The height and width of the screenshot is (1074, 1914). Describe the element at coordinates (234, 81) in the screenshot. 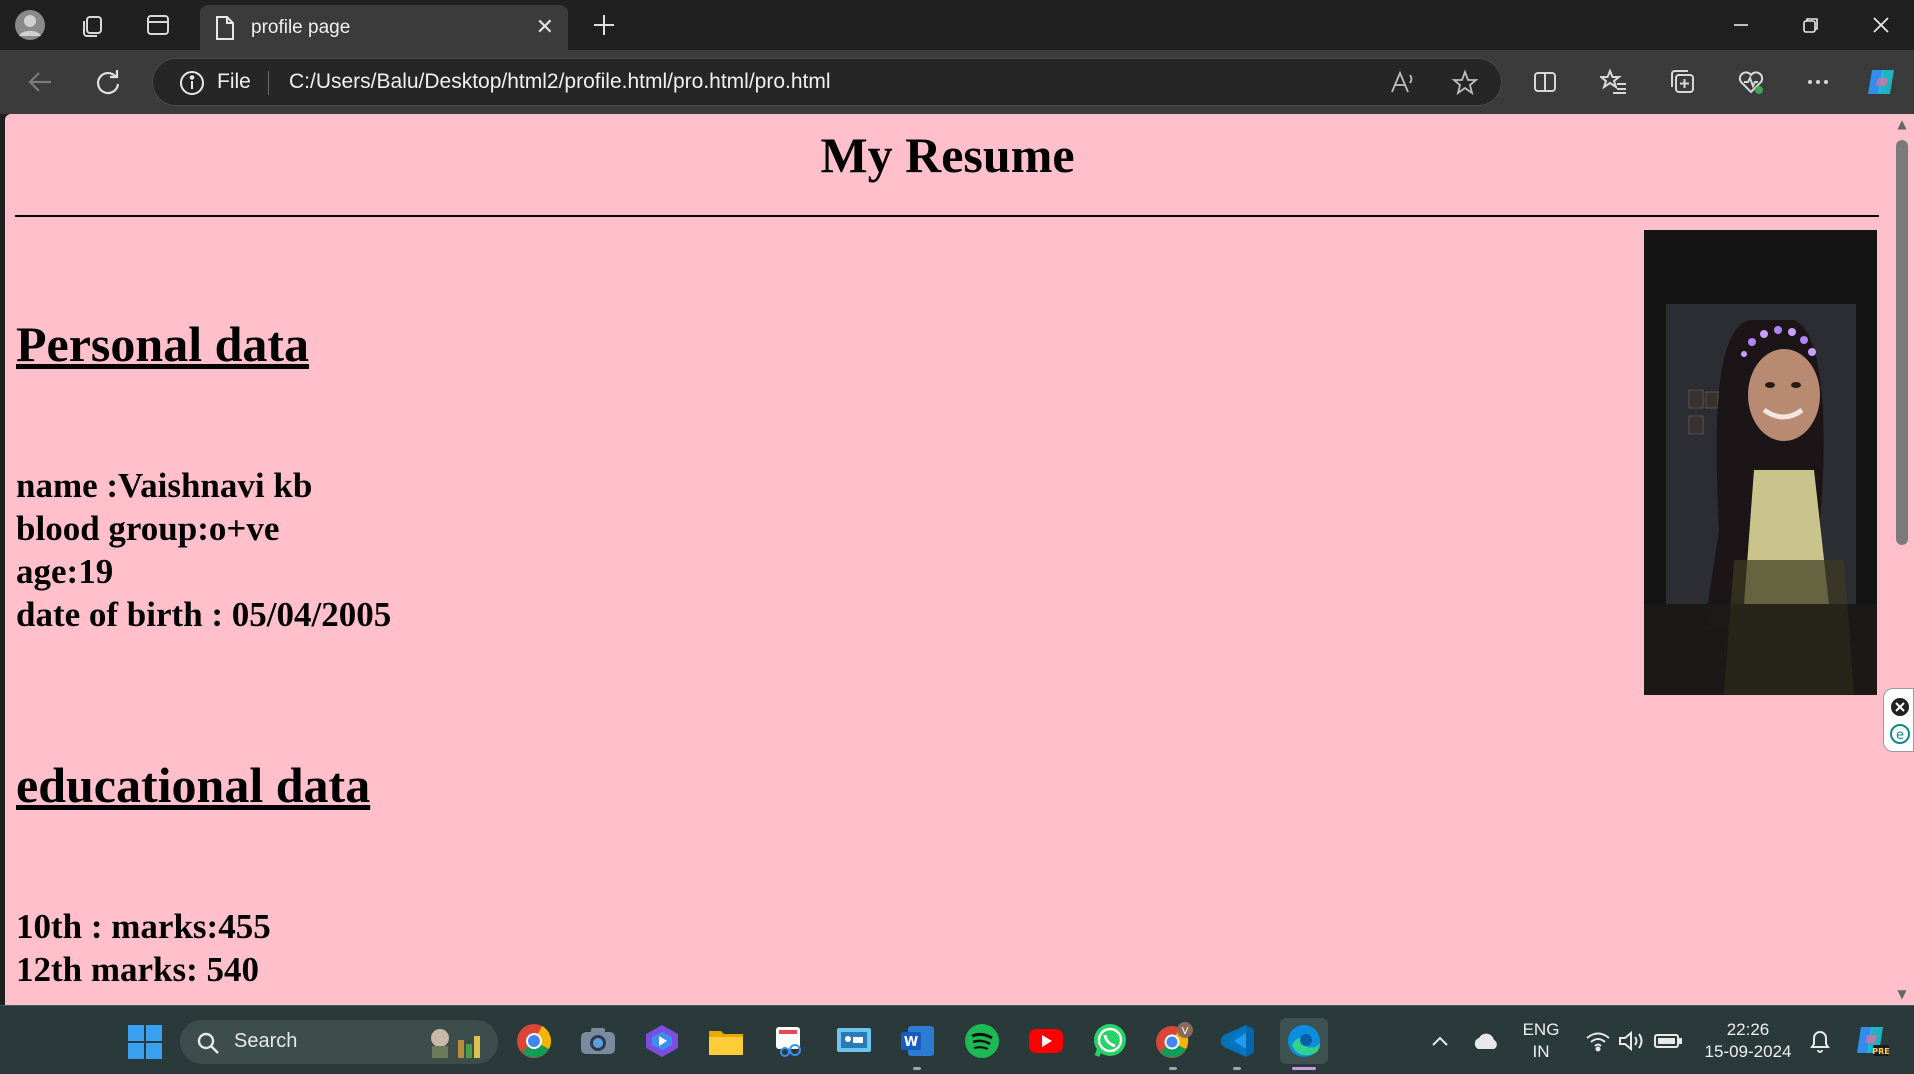

I see `url-scheme-label: File` at that location.